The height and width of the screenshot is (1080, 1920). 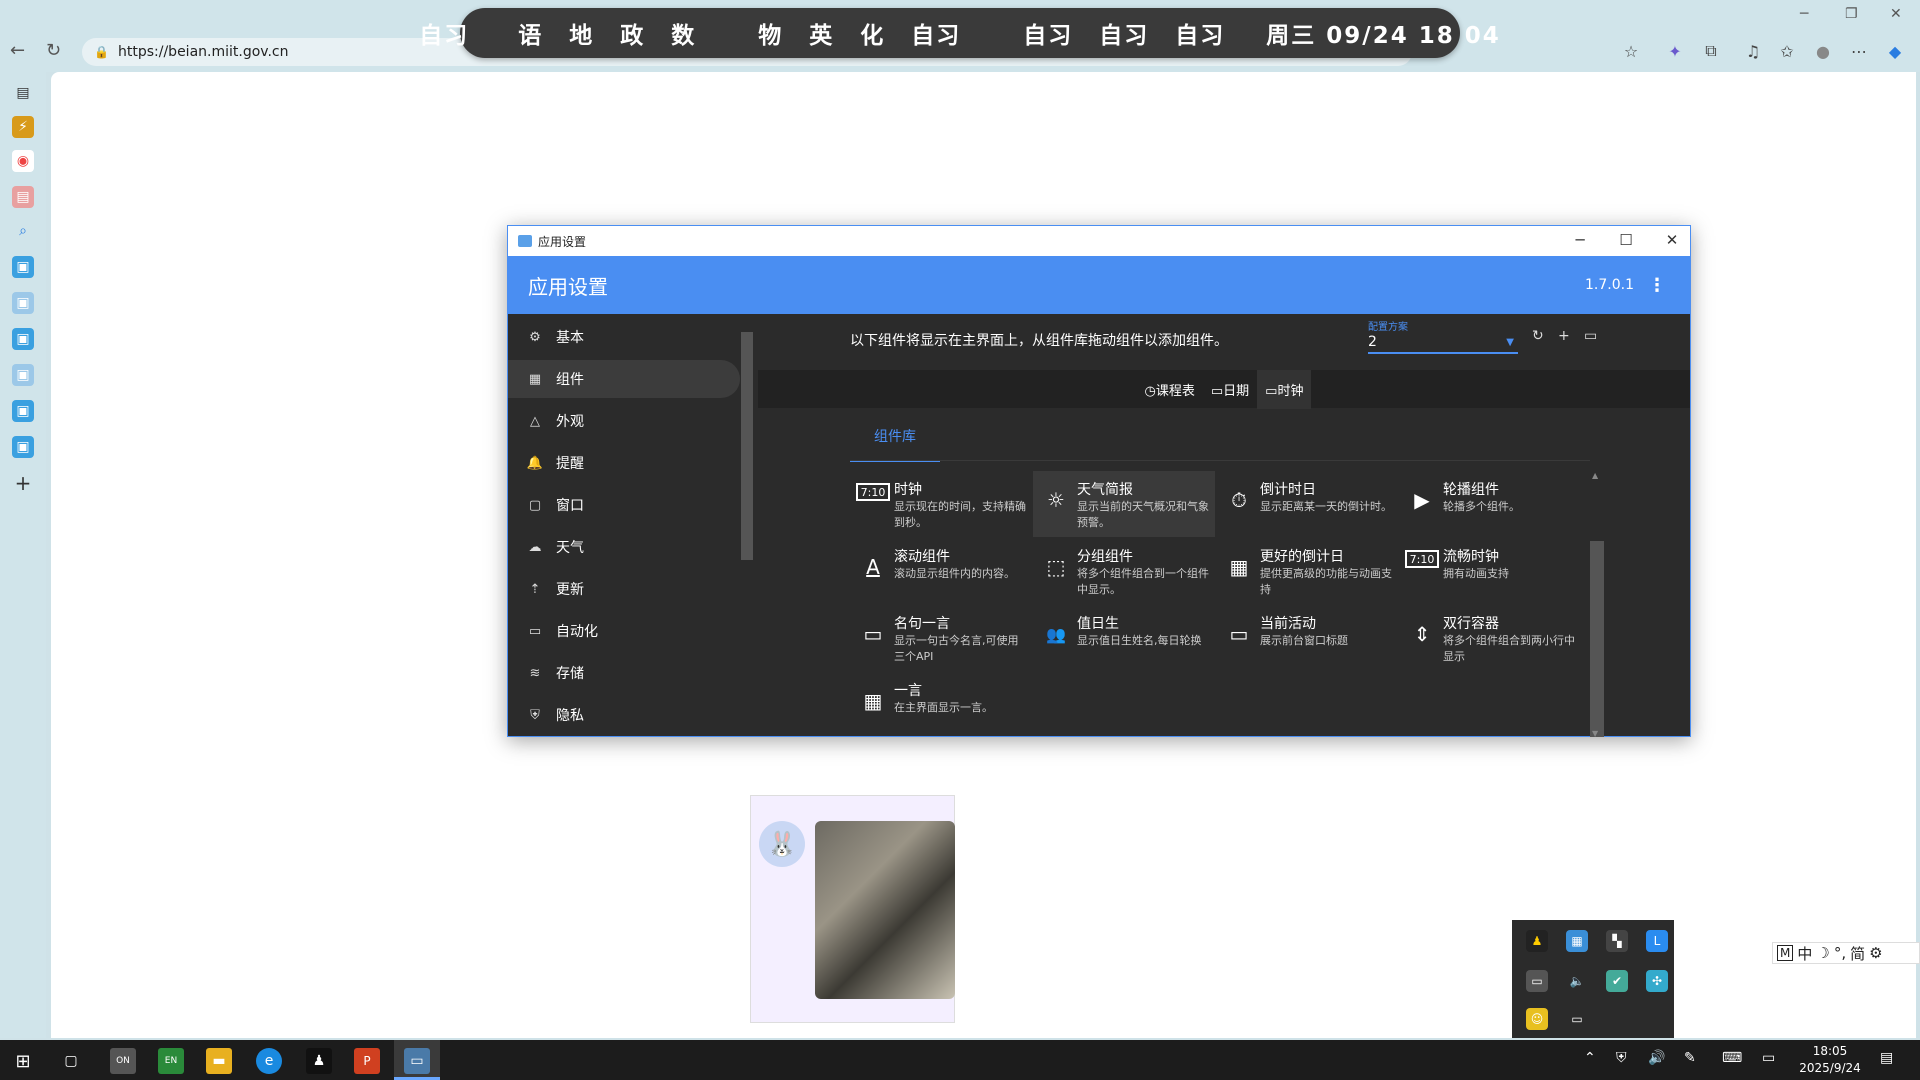 I want to click on widget-card-activity: ▭ 当前活动 展示前台窗口标题, so click(x=1307, y=638).